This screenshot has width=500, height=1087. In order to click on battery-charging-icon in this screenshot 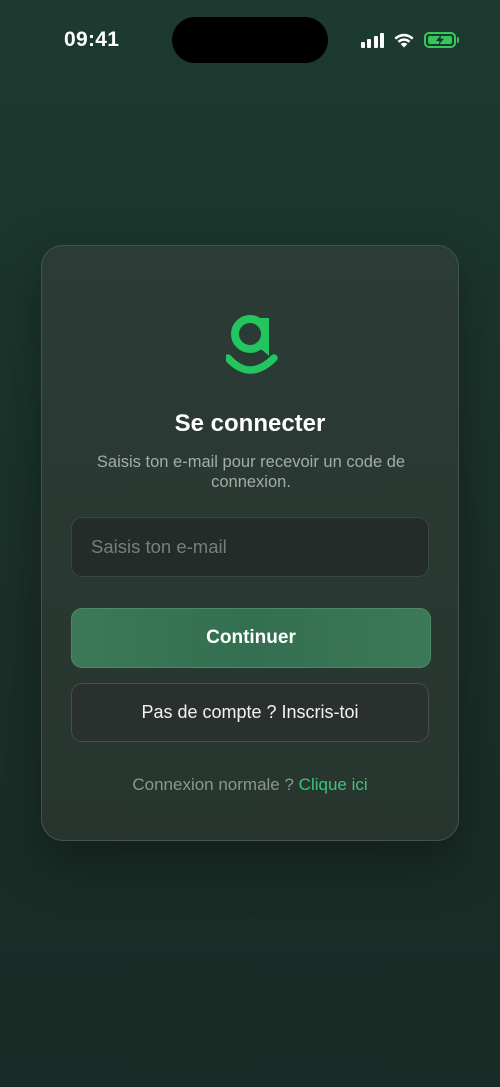, I will do `click(441, 40)`.